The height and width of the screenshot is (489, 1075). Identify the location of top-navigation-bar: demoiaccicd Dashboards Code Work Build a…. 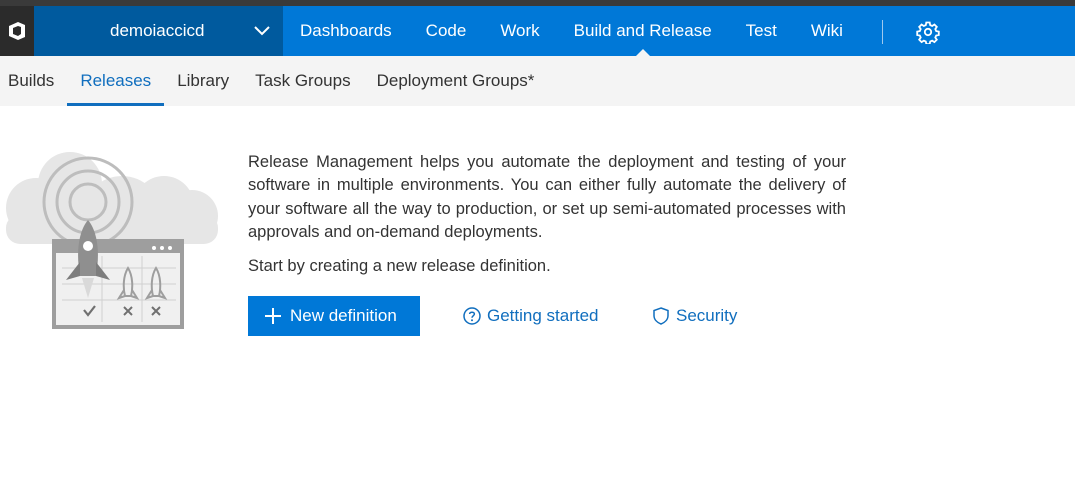
(537, 31).